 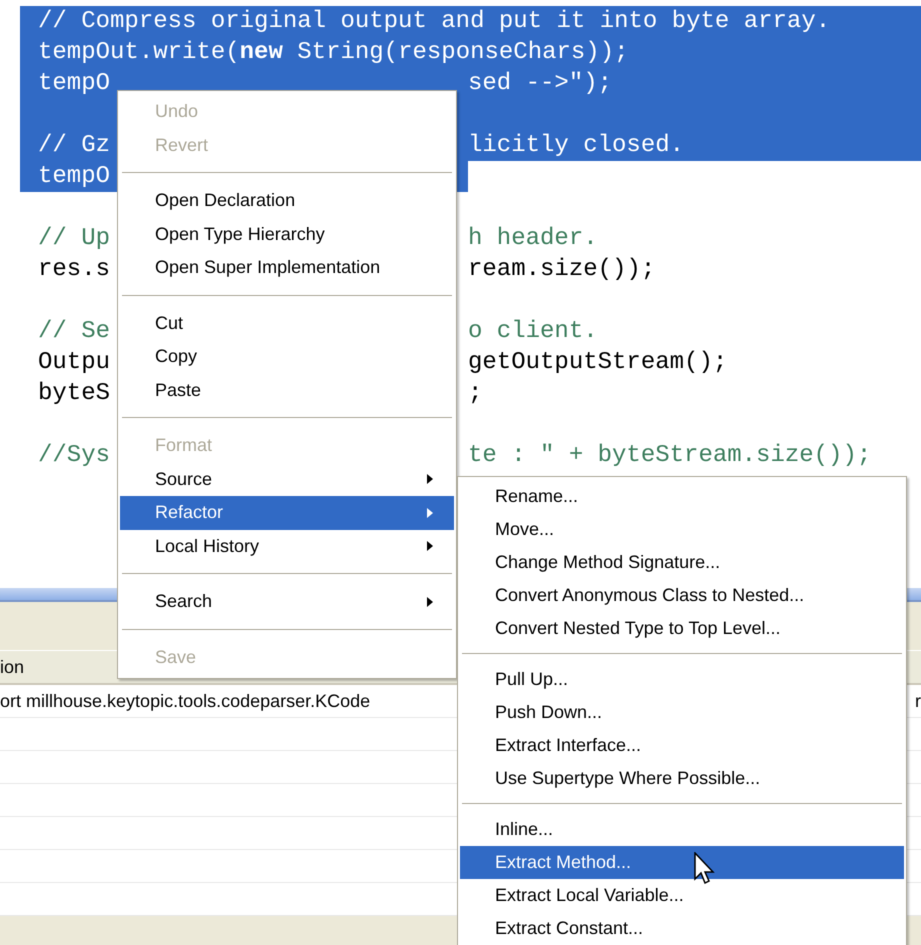 I want to click on menu-item: Open Type Hierarchy, so click(x=287, y=234).